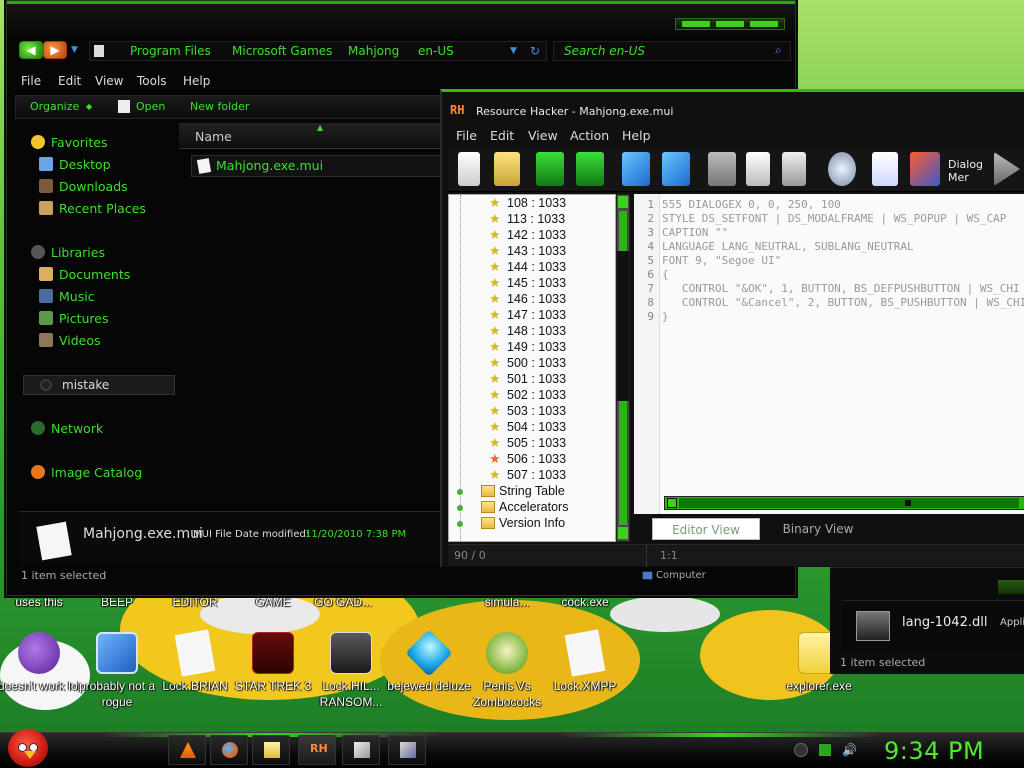 The width and height of the screenshot is (1024, 768). Describe the element at coordinates (187, 750) in the screenshot. I see `taskbar-vlc` at that location.